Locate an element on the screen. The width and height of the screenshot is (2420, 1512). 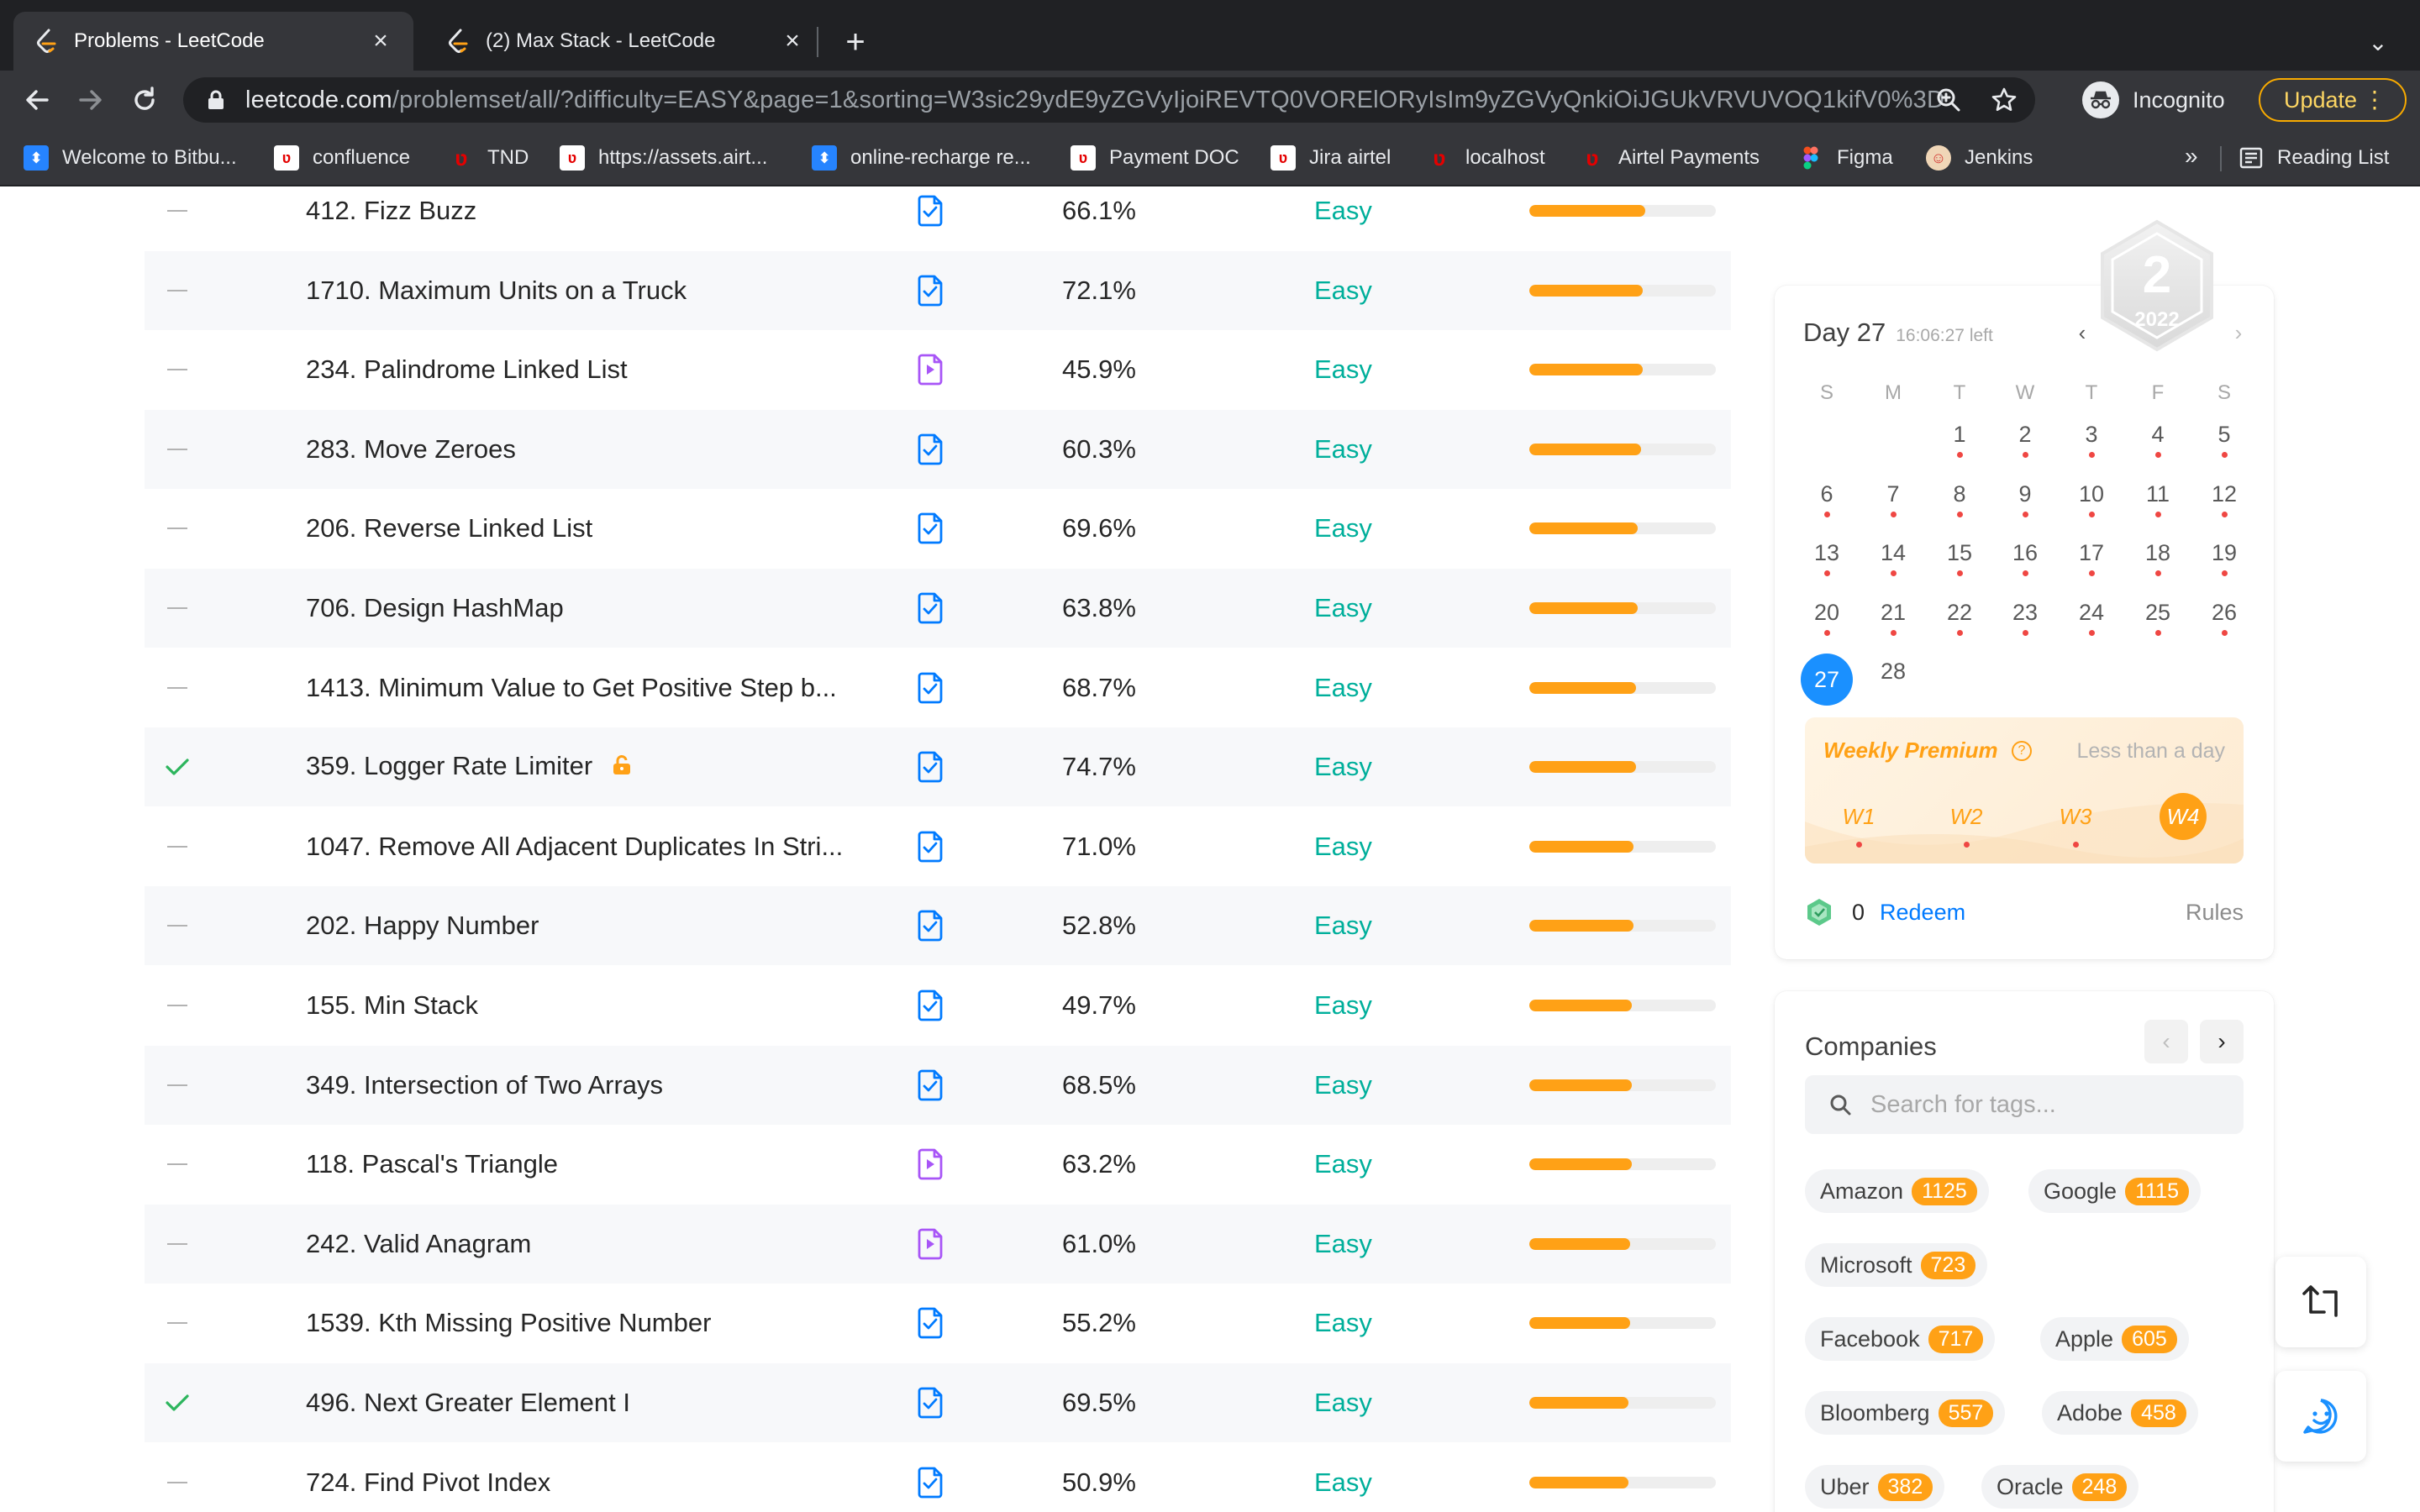
reload-button is located at coordinates (144, 99).